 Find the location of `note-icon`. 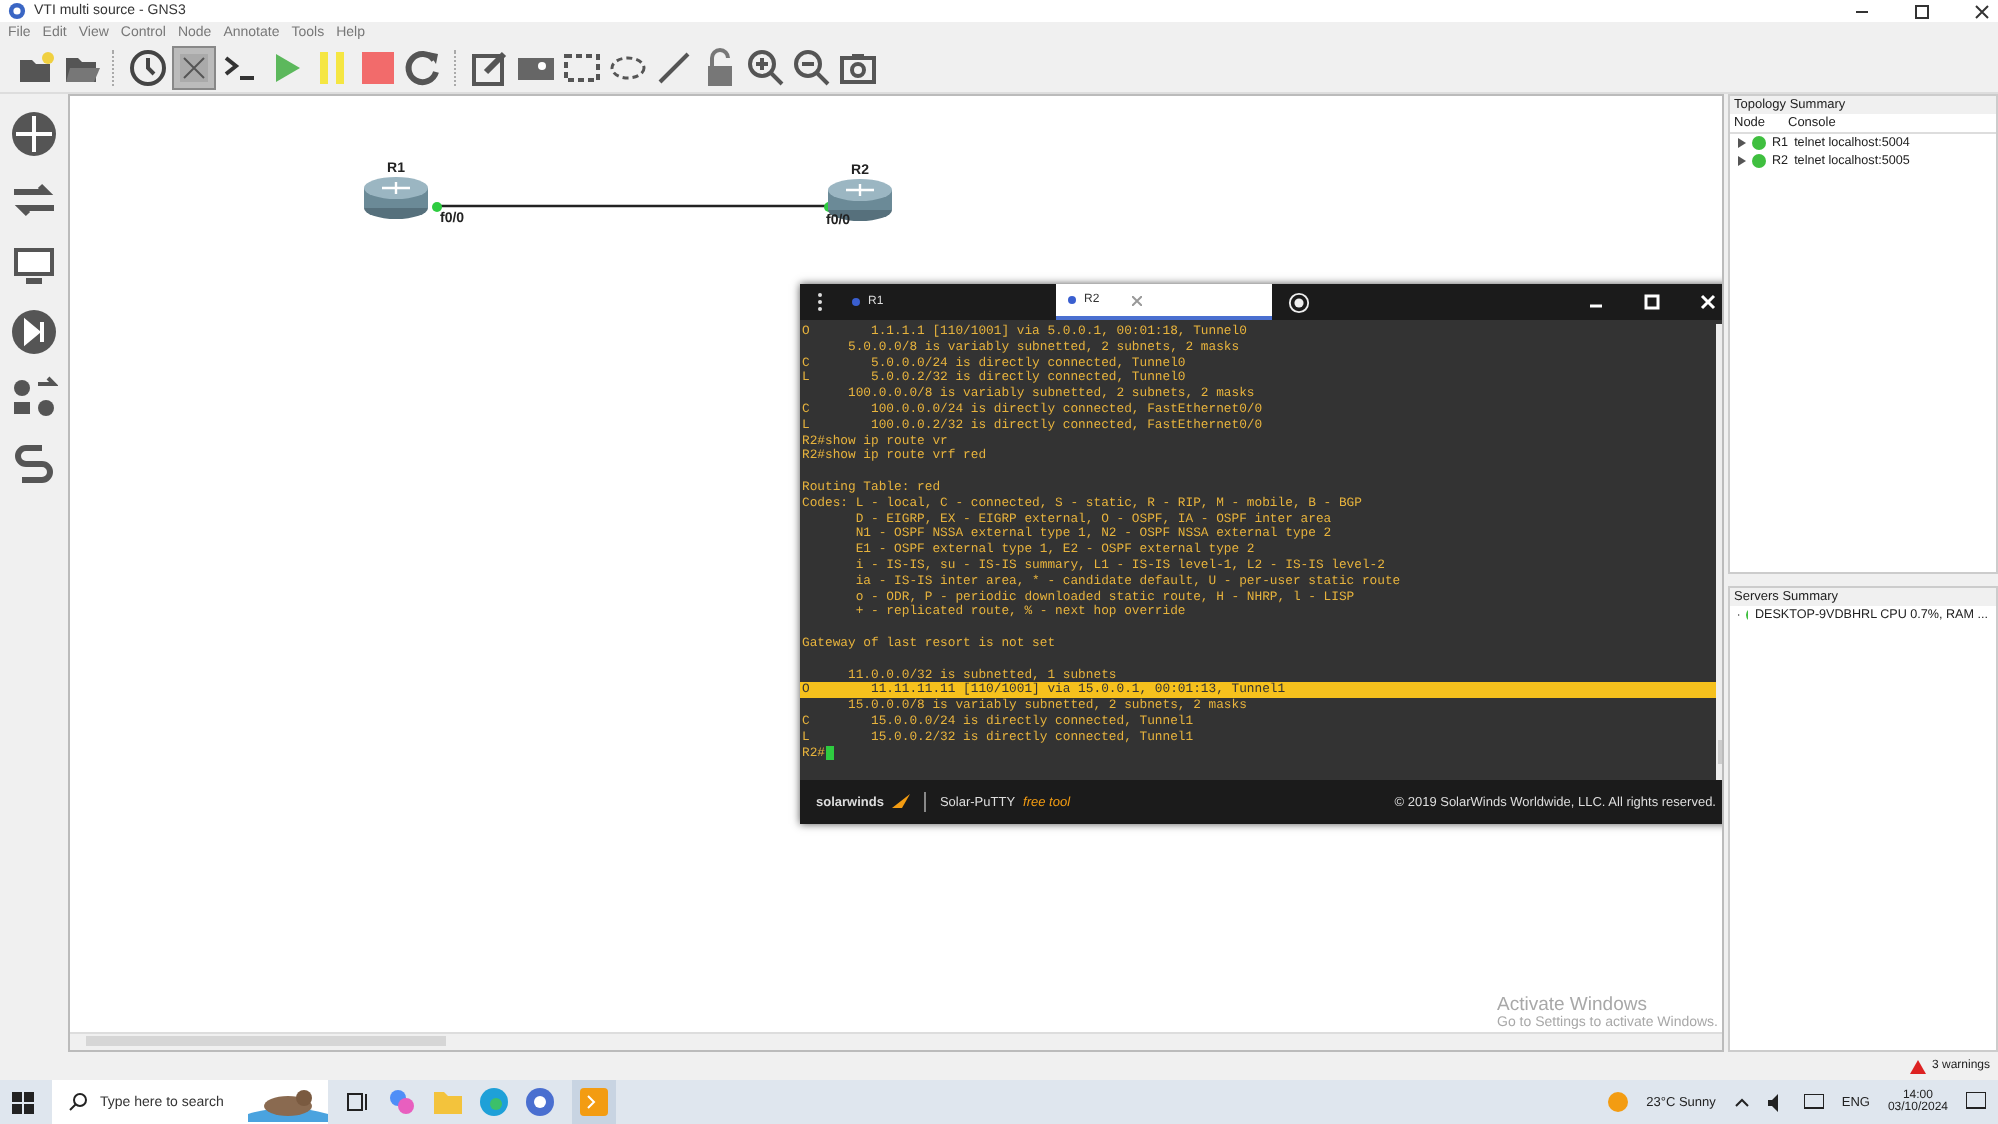

note-icon is located at coordinates (490, 68).